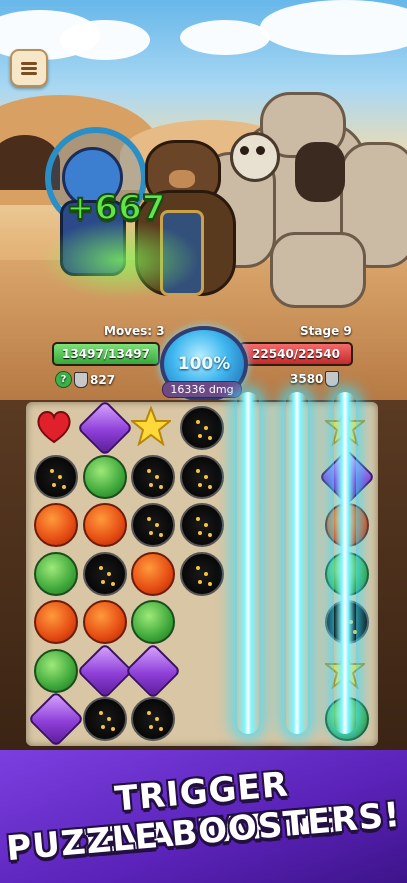 The width and height of the screenshot is (407, 883). I want to click on player-defense: ? 827, so click(85, 379).